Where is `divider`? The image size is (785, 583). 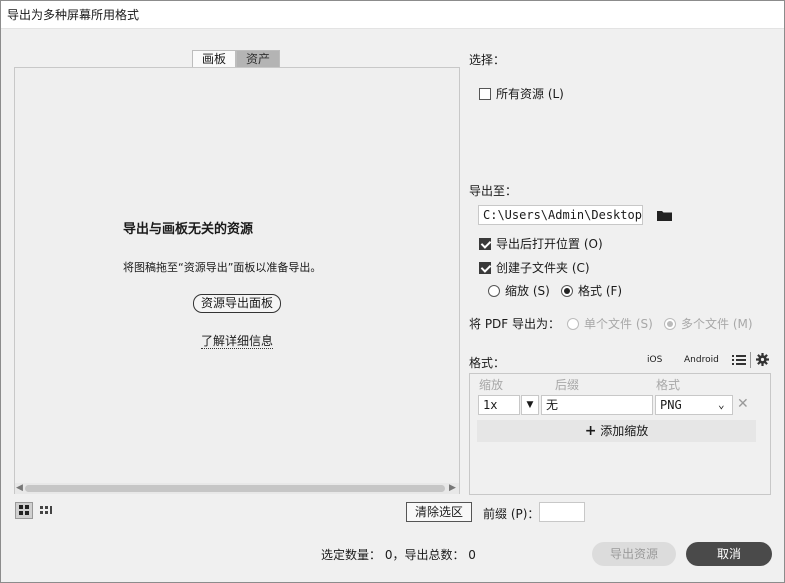
divider is located at coordinates (750, 360).